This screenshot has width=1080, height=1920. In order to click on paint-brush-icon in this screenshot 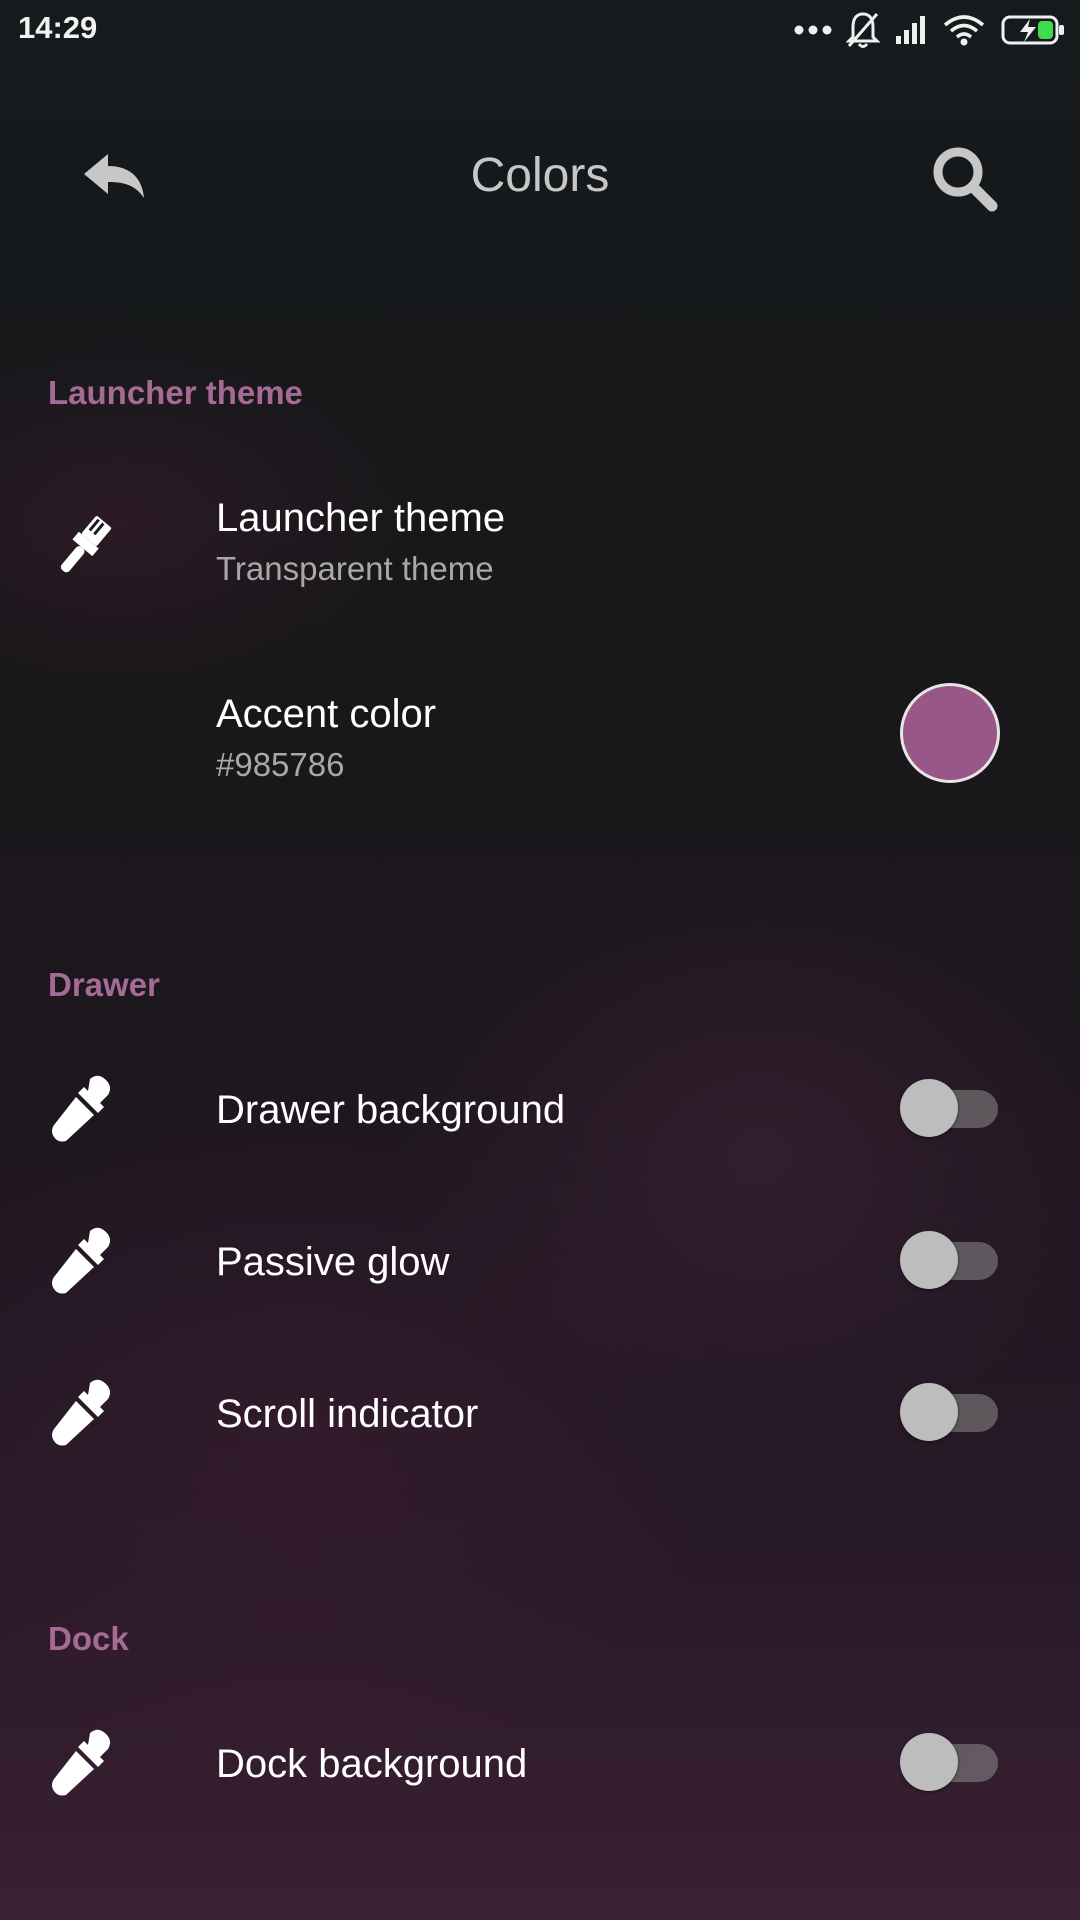, I will do `click(83, 547)`.